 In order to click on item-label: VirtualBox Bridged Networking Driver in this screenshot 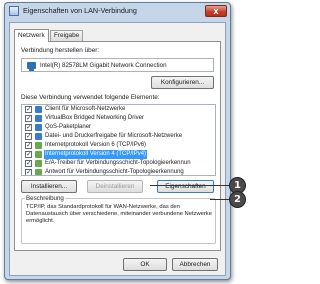, I will do `click(94, 118)`.